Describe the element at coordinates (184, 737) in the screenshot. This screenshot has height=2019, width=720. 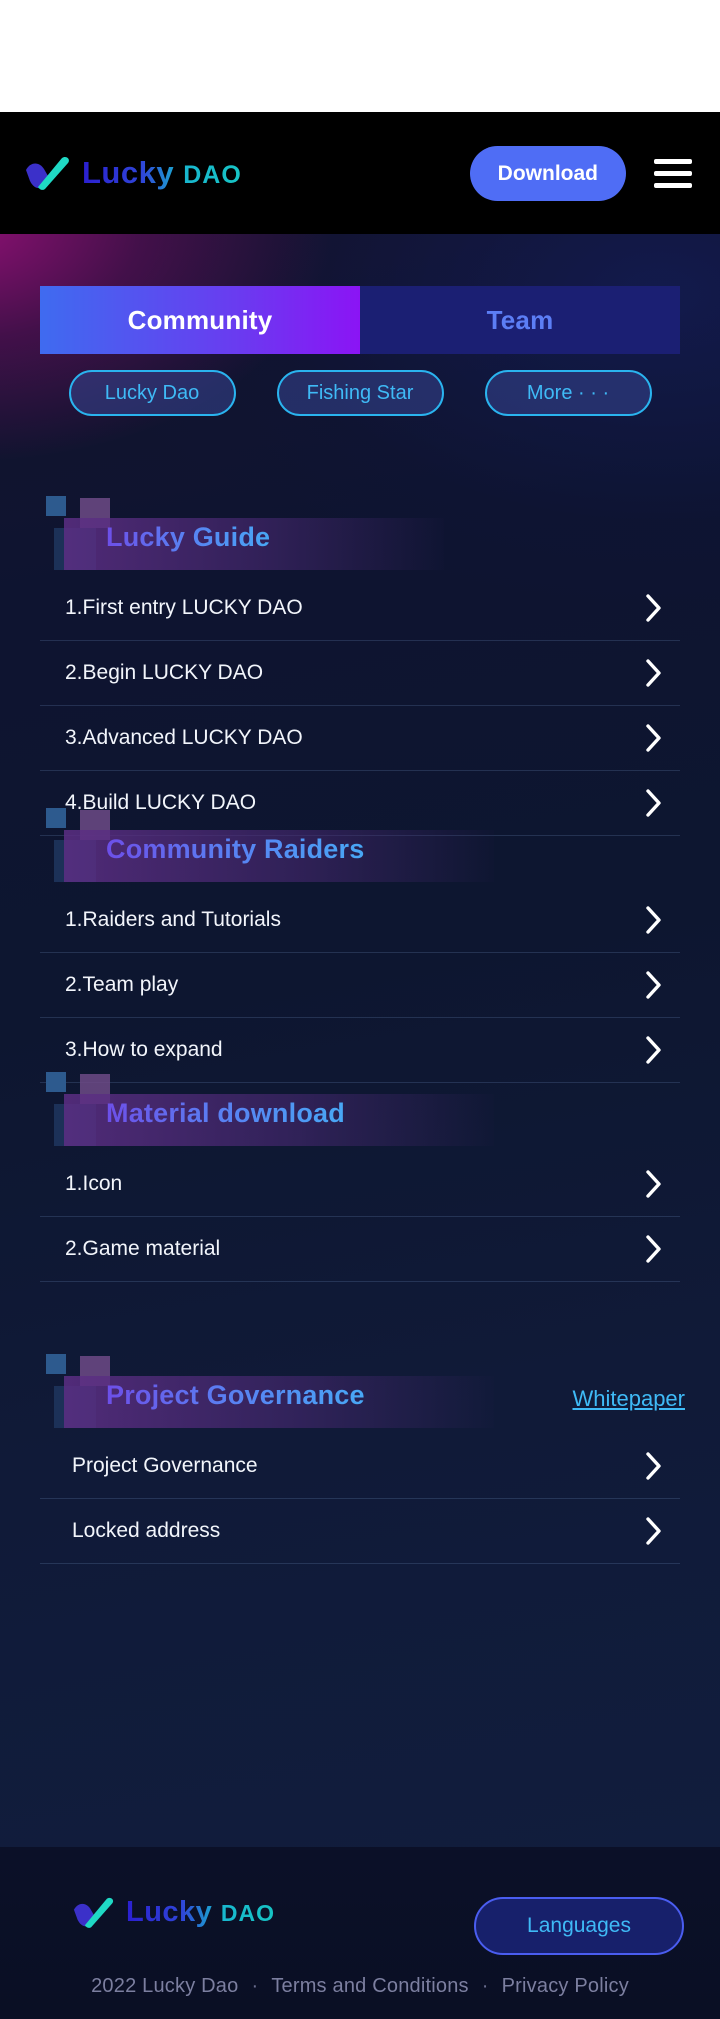
I see `list-item-label: 3.Advanced LUCKY DAO` at that location.